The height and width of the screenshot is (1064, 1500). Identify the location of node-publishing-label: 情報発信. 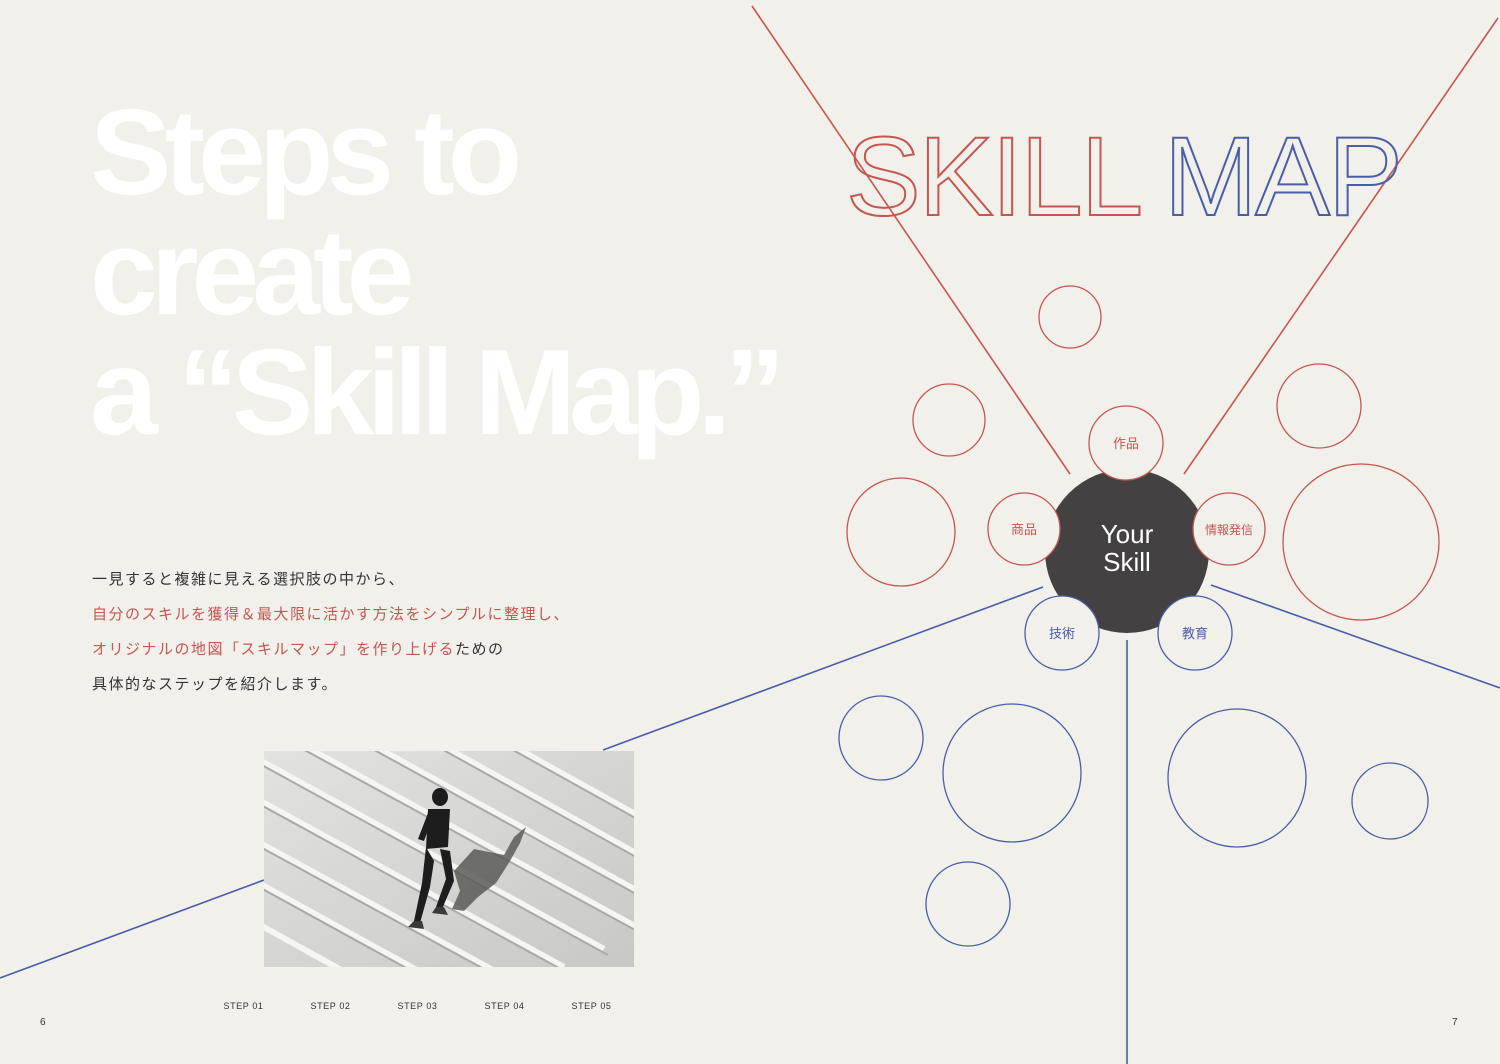
(1229, 530).